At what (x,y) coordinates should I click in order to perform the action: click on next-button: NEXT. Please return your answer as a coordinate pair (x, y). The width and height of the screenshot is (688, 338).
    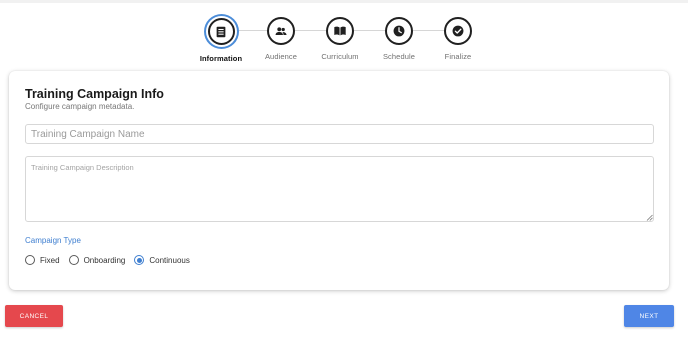
    Looking at the image, I should click on (649, 316).